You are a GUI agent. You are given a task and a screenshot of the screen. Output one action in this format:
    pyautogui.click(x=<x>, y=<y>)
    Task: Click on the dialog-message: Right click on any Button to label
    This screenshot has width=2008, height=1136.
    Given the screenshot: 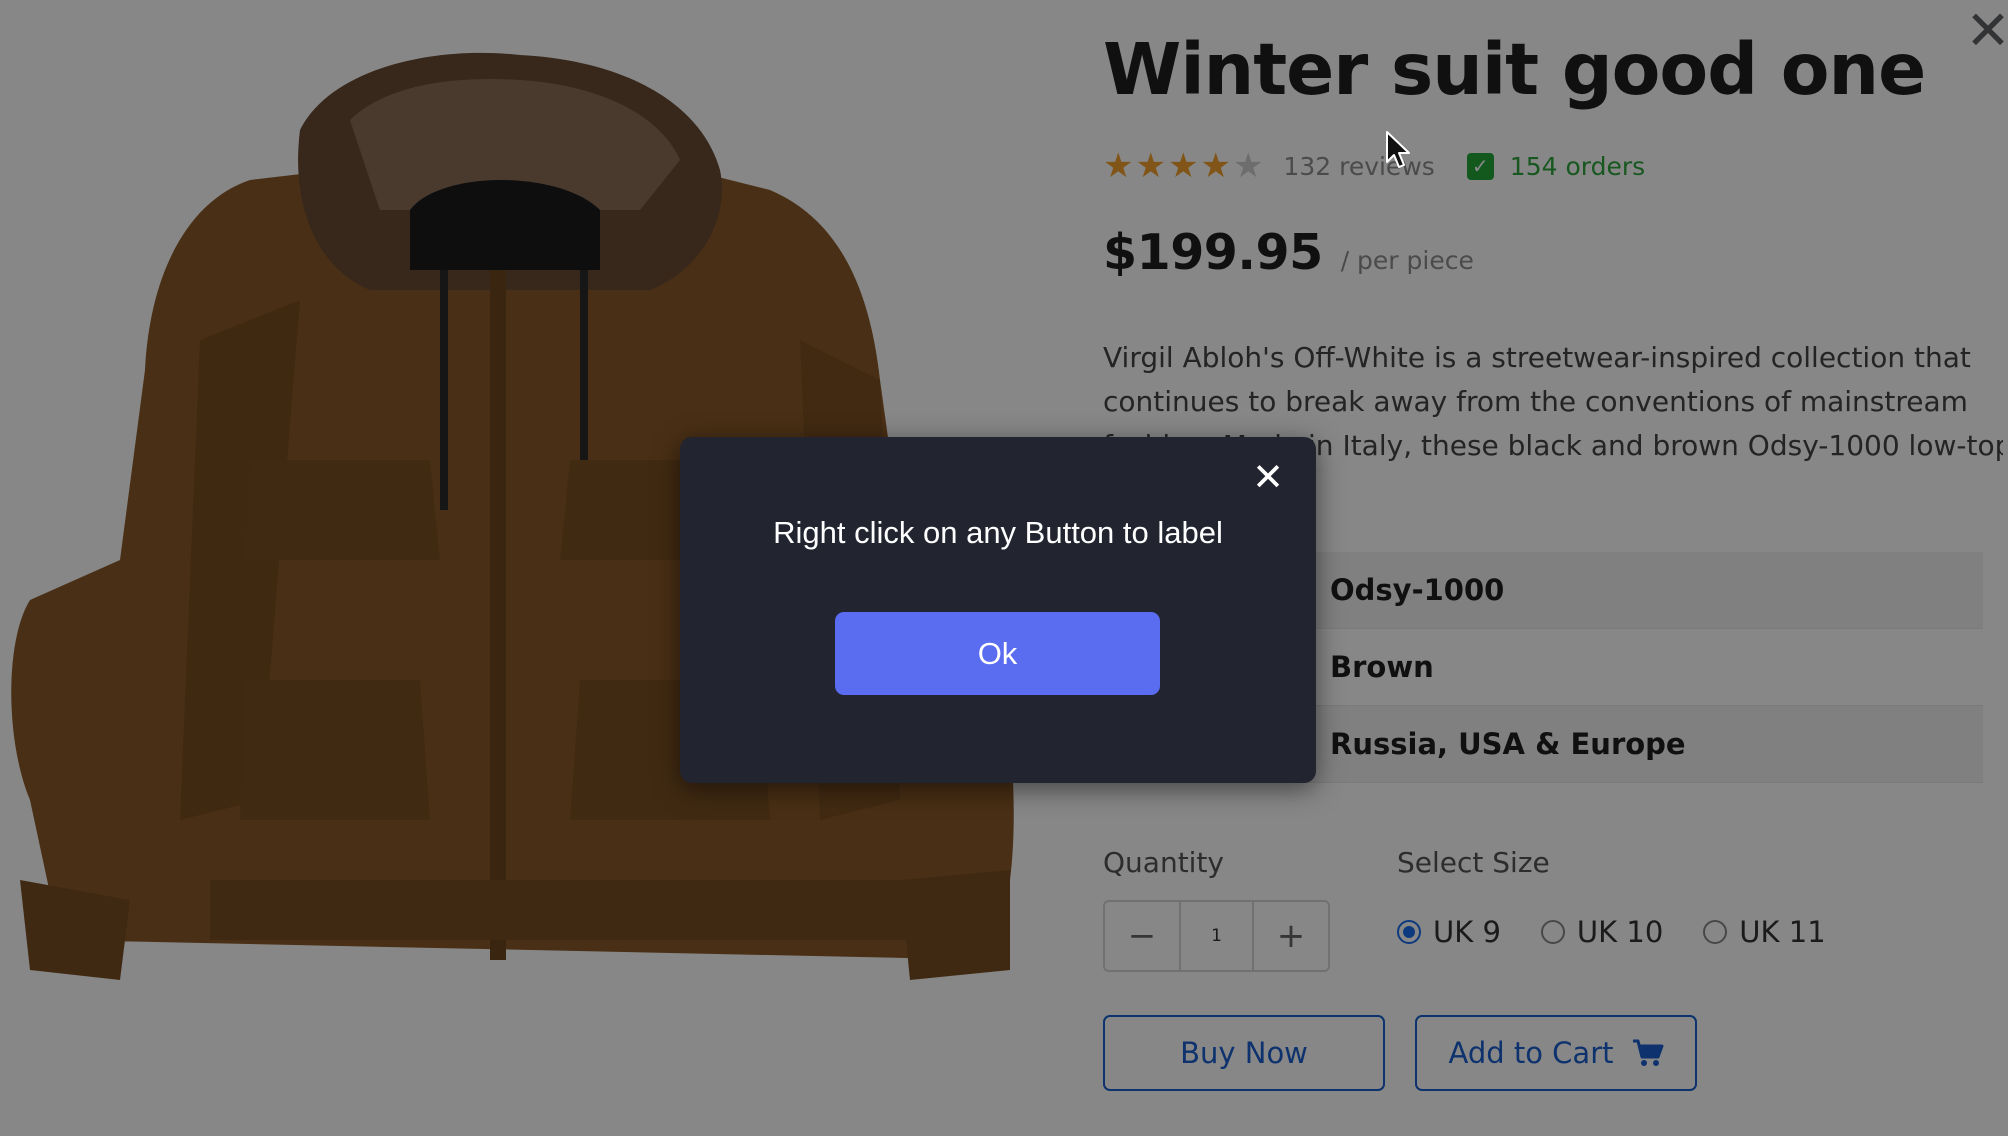 What is the action you would take?
    pyautogui.click(x=998, y=532)
    